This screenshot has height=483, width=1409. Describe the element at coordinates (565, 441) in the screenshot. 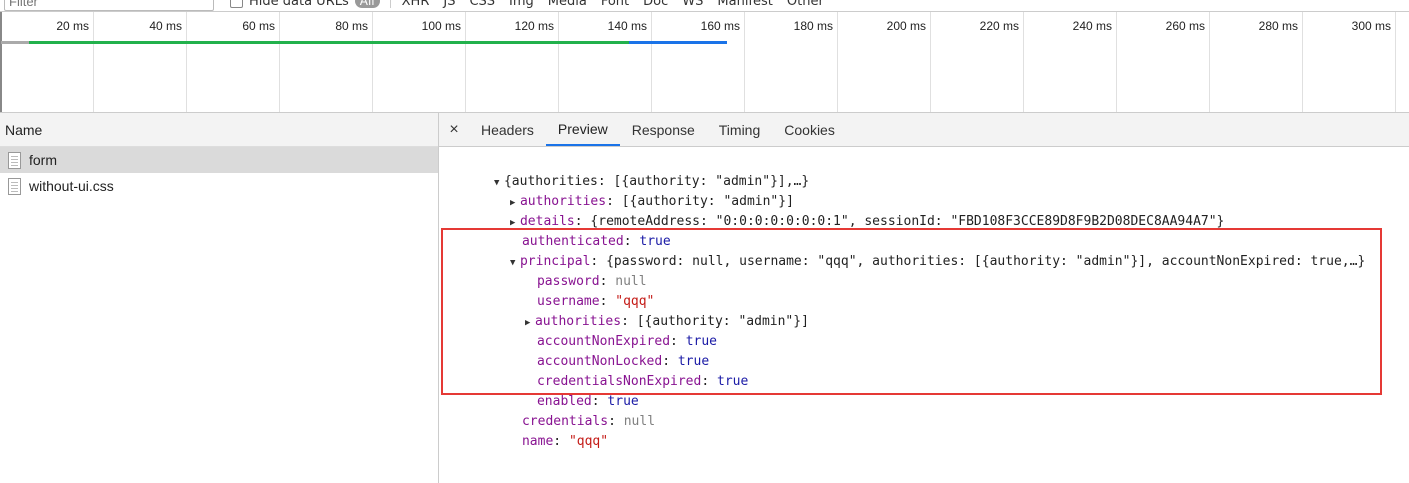

I see `tree-row-name: name: "qqq"` at that location.